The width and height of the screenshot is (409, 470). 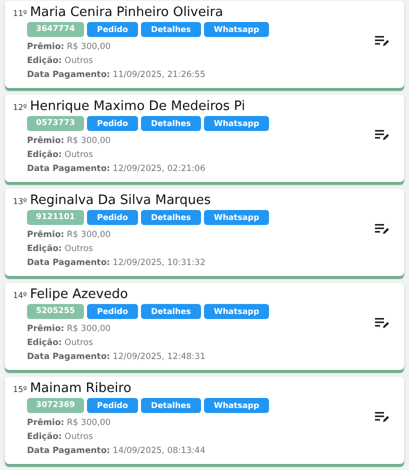 I want to click on ticket-code: 3072369, so click(x=55, y=405).